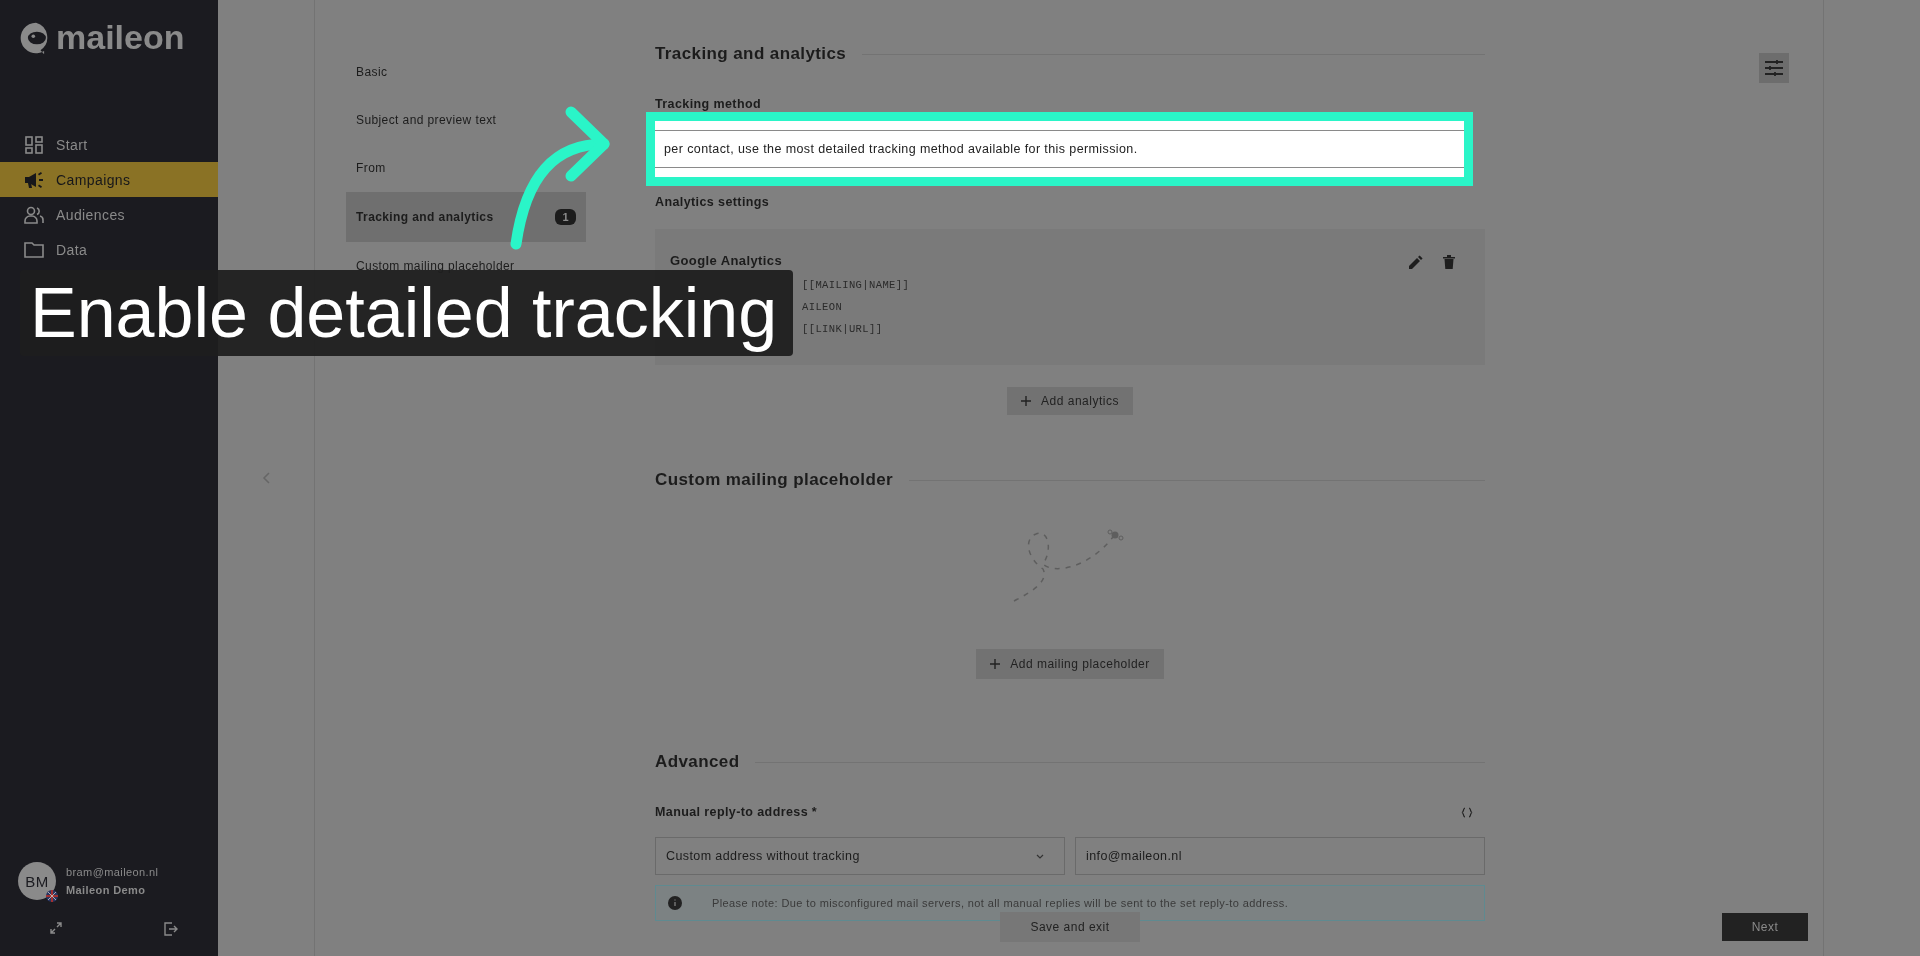 The image size is (1920, 956). I want to click on folder-icon, so click(34, 249).